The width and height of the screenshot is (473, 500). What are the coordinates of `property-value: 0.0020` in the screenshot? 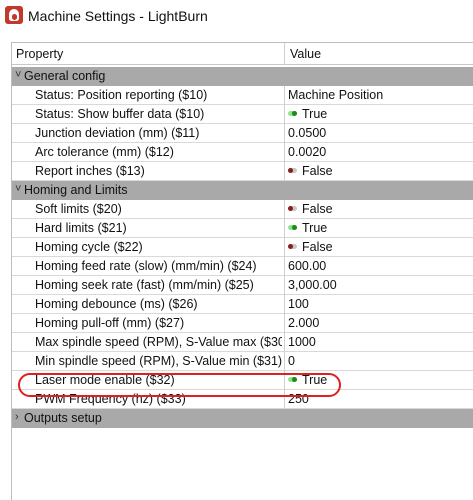 It's located at (307, 152).